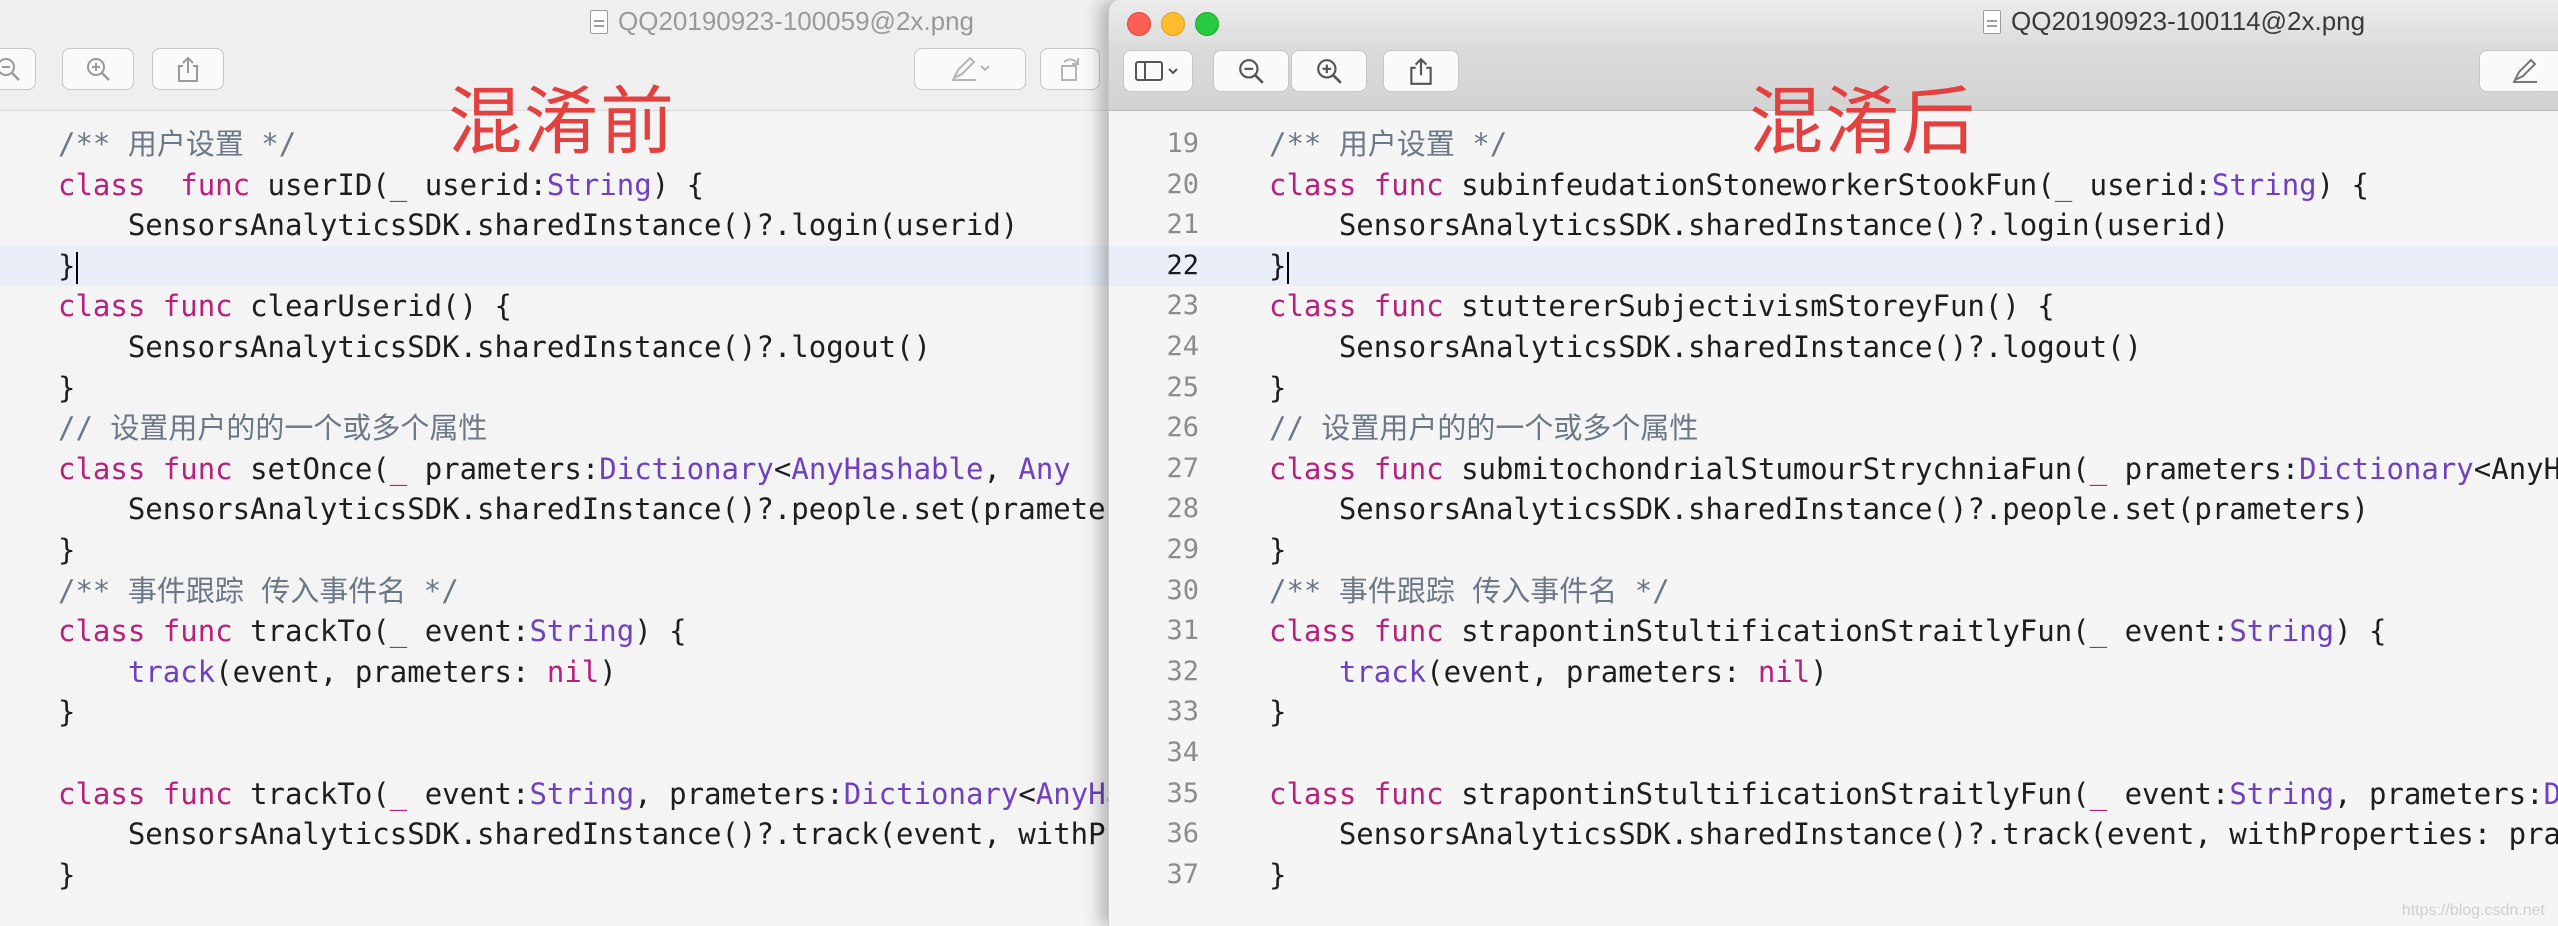  What do you see at coordinates (372, 631) in the screenshot?
I see `code-text: class func trackTo(_ event:String) {` at bounding box center [372, 631].